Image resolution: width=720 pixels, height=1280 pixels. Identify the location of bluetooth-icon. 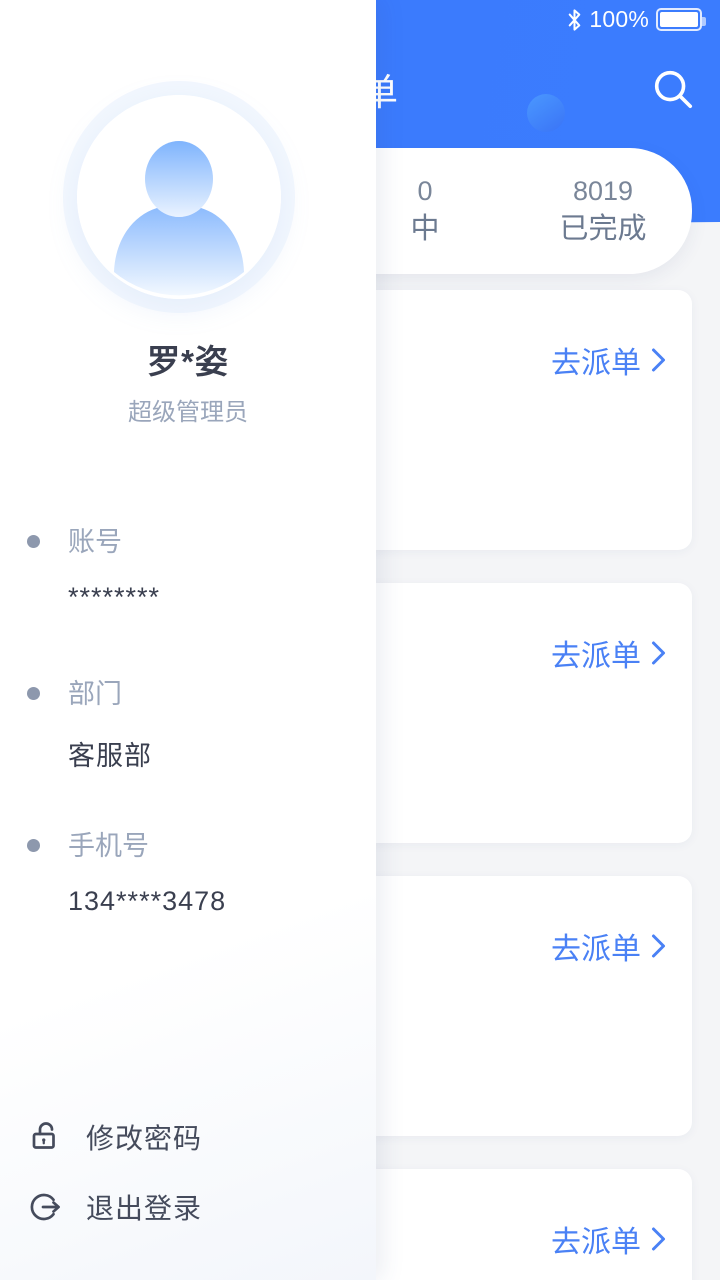
(575, 19).